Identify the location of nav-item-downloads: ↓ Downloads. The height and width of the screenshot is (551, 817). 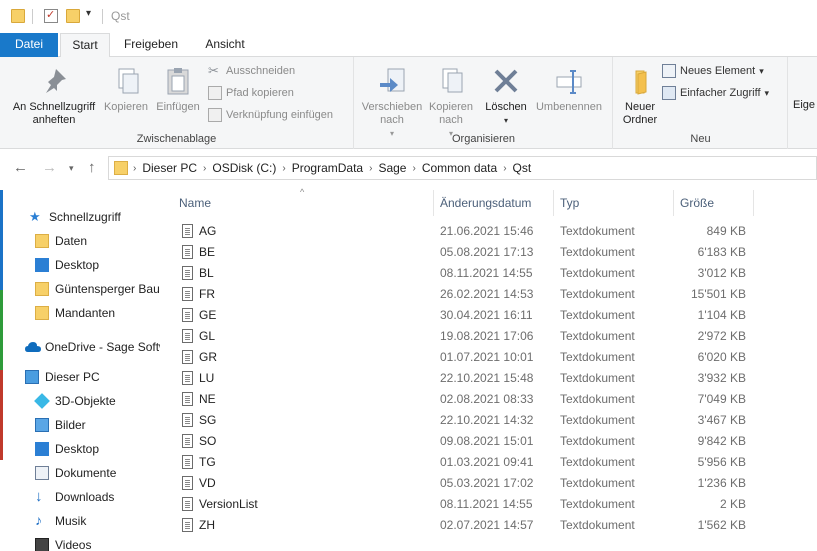
(74, 497).